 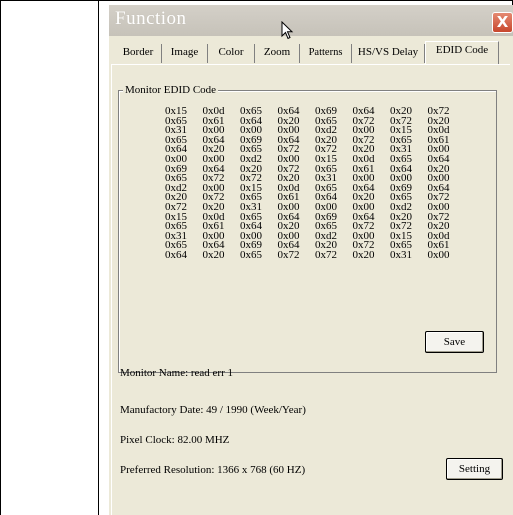 I want to click on outer-frame-left, so click(x=0, y=257).